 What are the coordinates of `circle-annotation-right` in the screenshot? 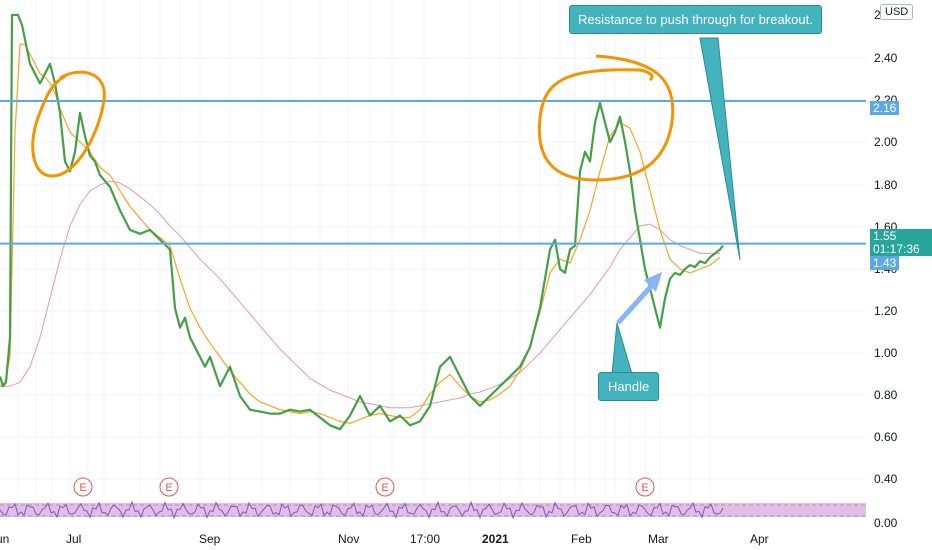 It's located at (606, 118).